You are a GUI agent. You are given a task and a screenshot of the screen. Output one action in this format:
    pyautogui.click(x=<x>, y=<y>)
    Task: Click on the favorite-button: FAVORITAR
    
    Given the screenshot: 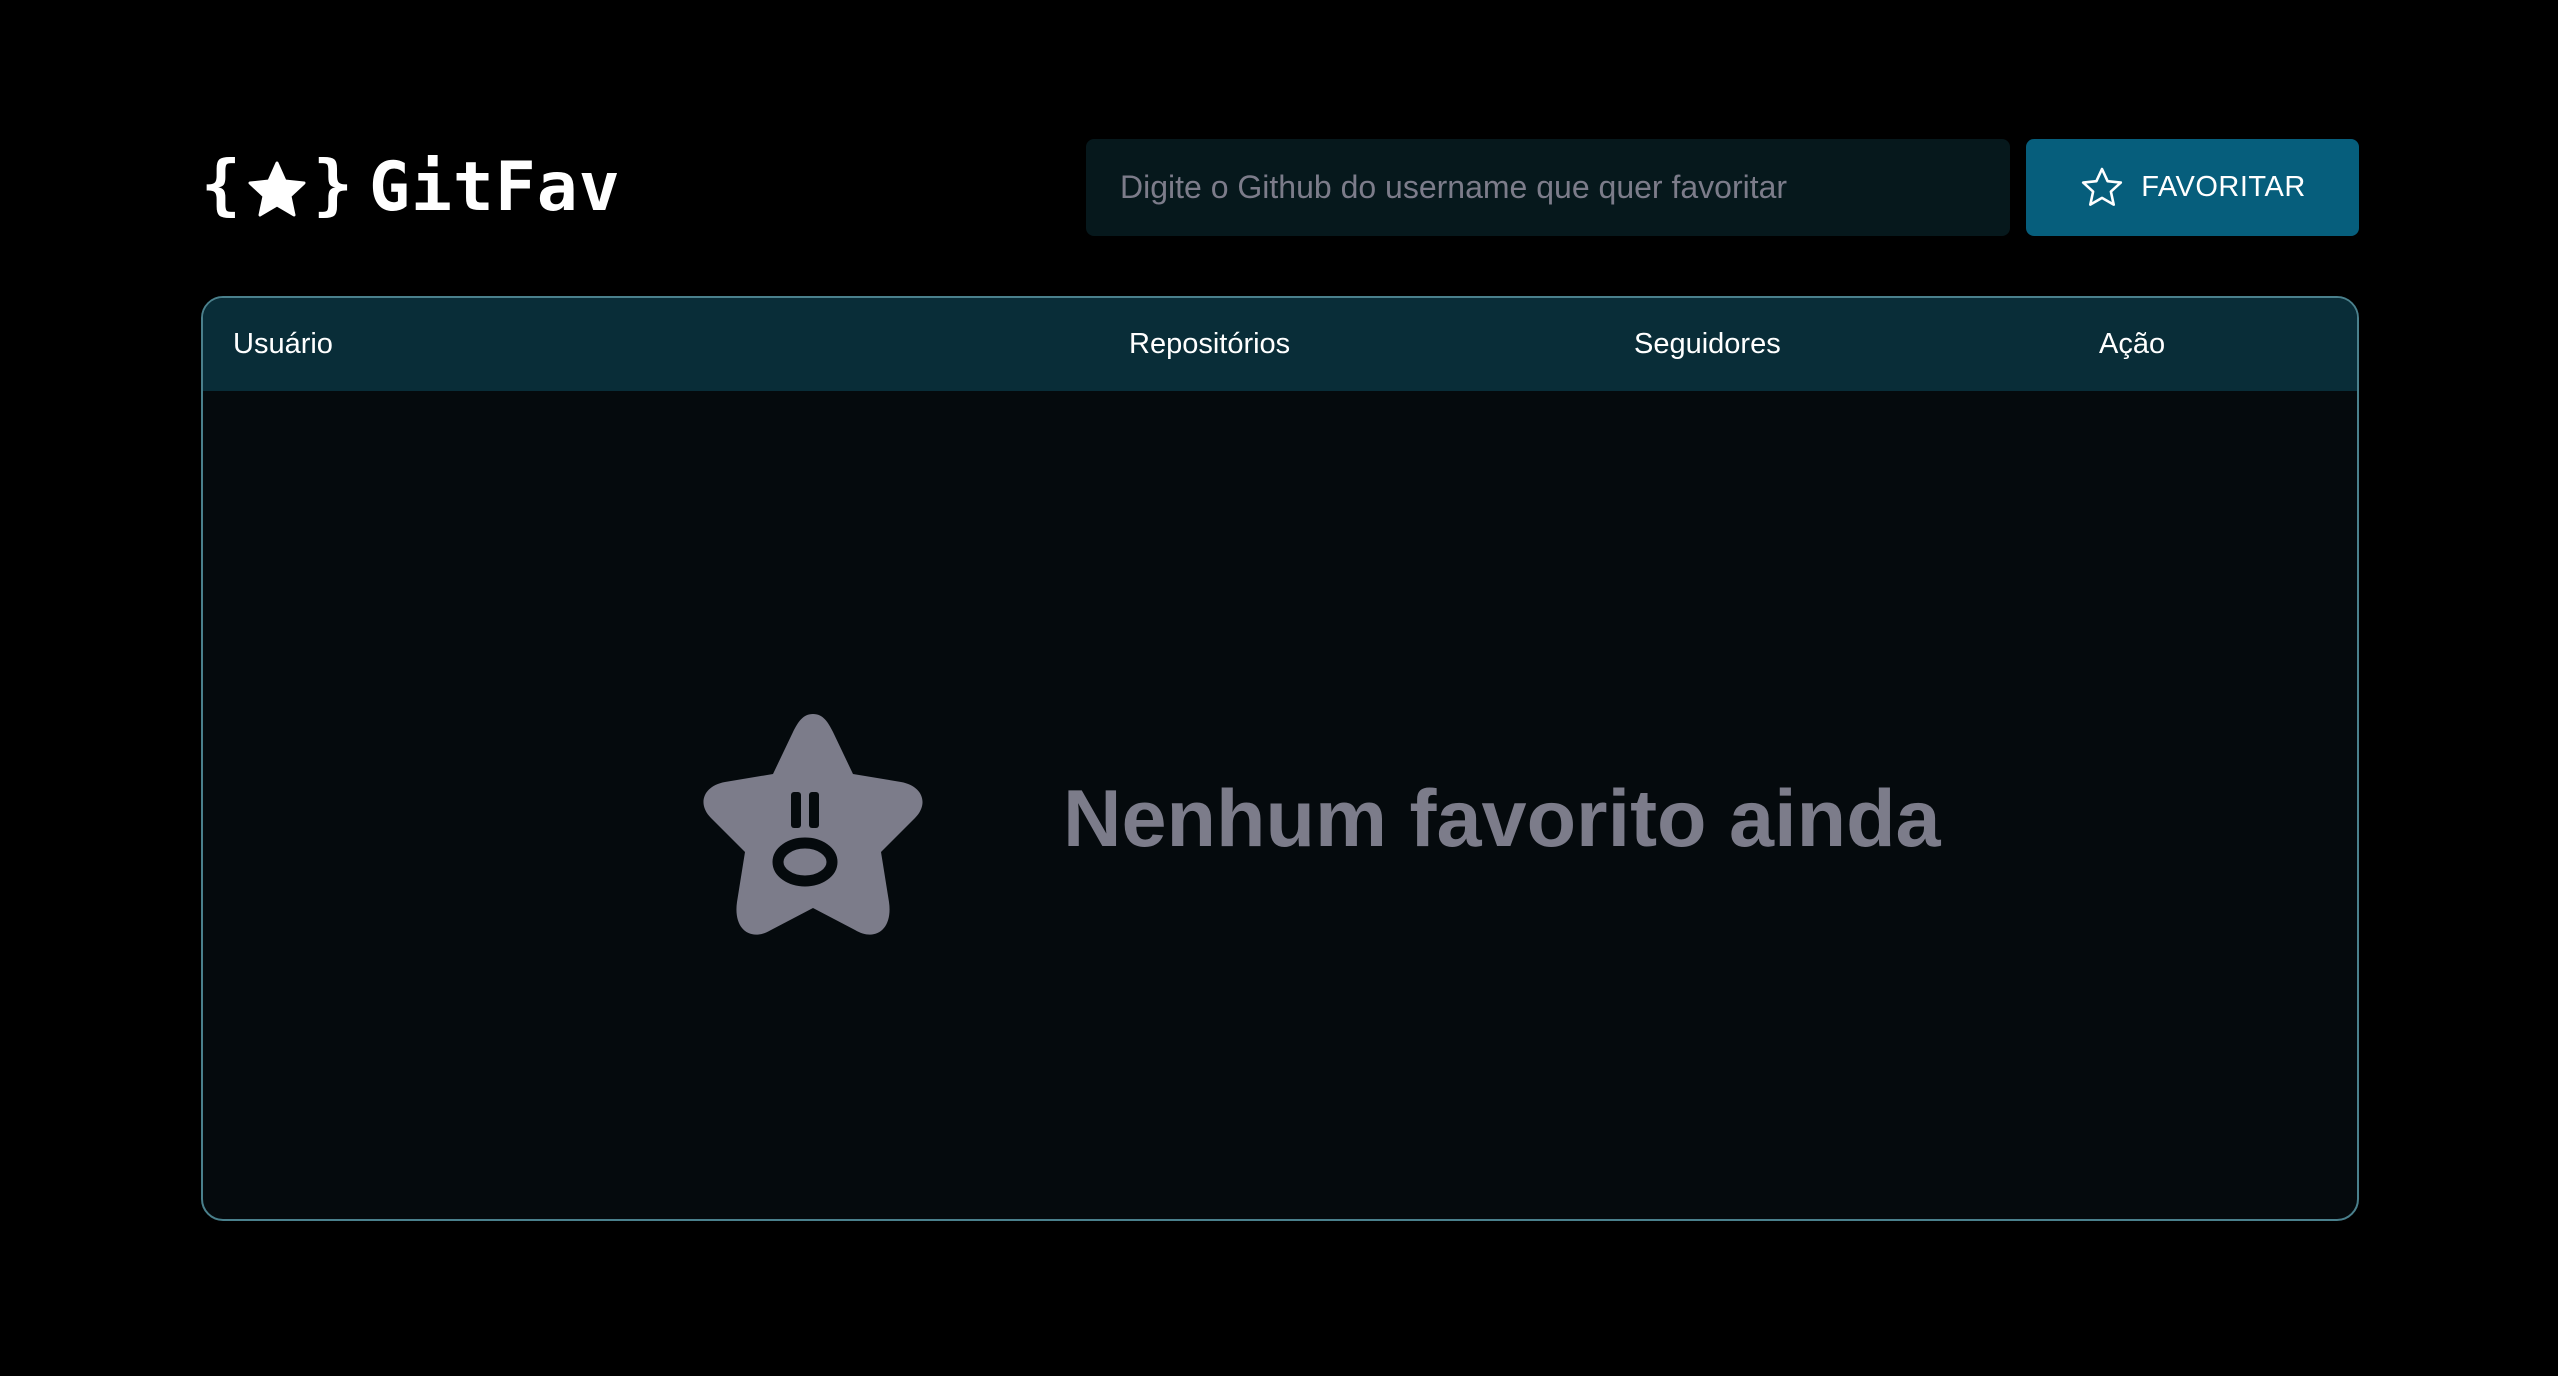 What is the action you would take?
    pyautogui.click(x=2192, y=187)
    